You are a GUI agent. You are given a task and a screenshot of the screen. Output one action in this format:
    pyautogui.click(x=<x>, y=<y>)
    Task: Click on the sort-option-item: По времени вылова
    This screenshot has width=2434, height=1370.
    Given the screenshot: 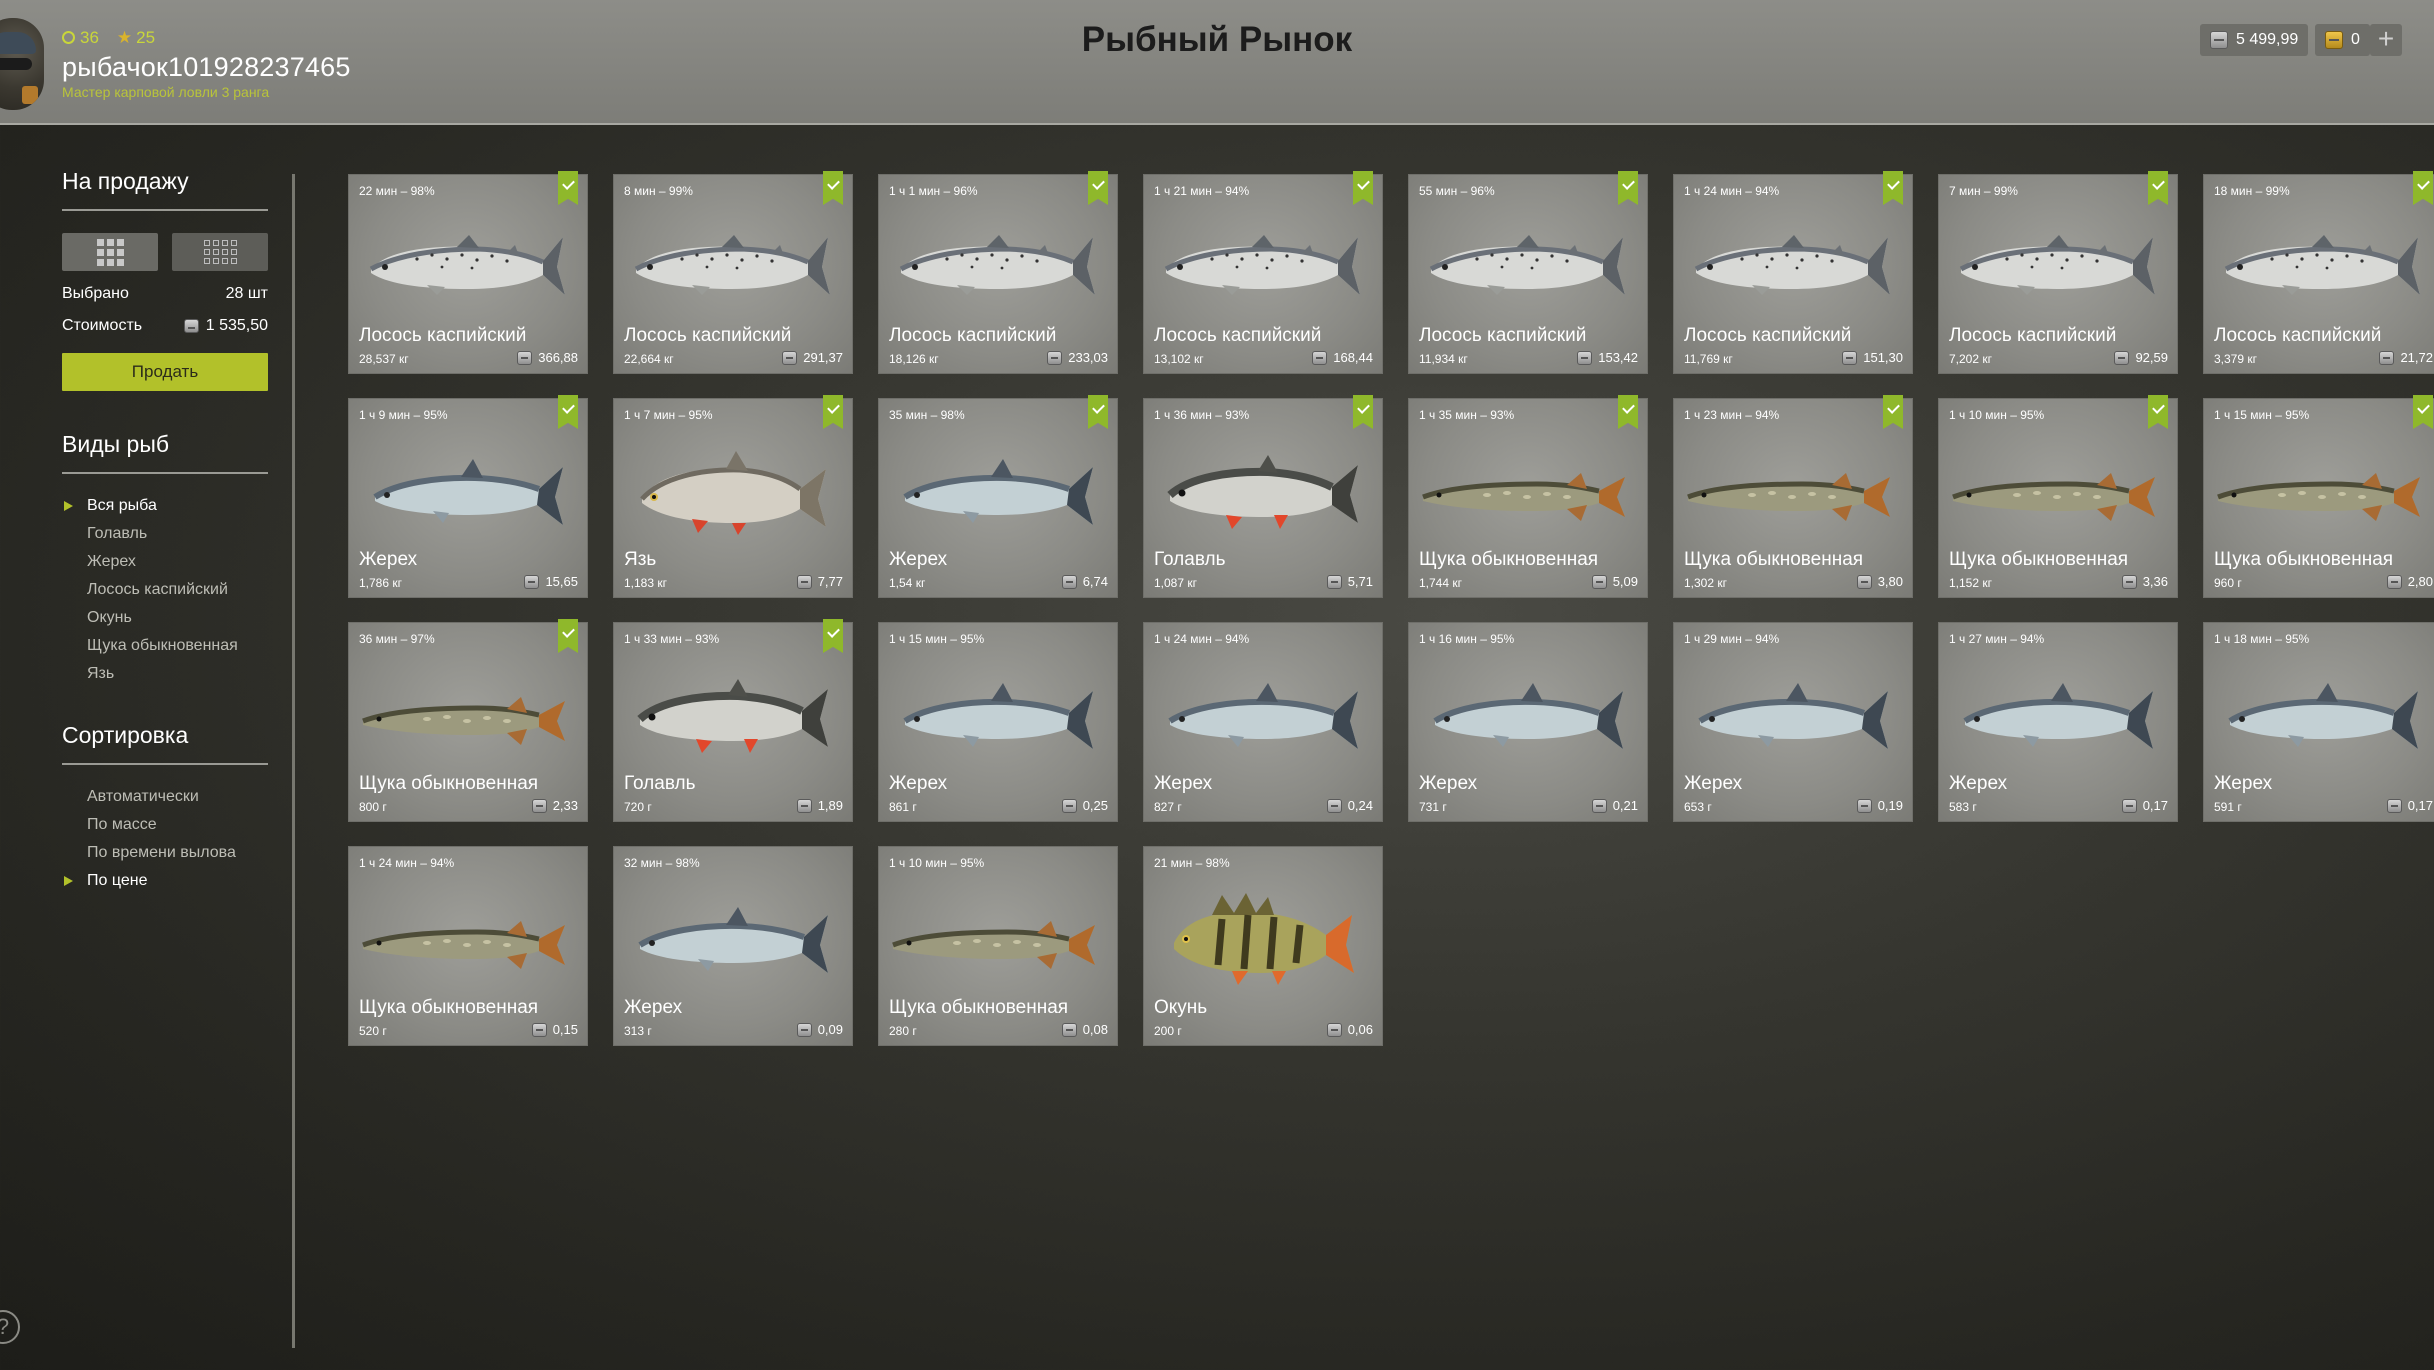 What is the action you would take?
    pyautogui.click(x=165, y=853)
    